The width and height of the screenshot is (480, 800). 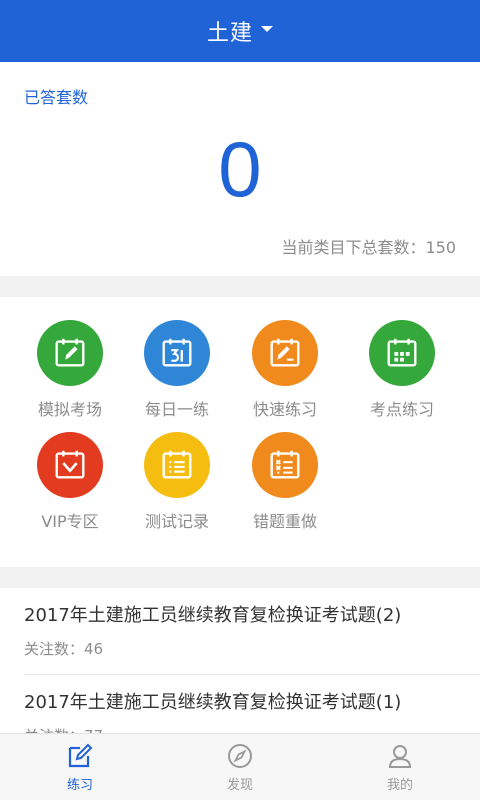 What do you see at coordinates (176, 409) in the screenshot?
I see `grid-label: 每日一练` at bounding box center [176, 409].